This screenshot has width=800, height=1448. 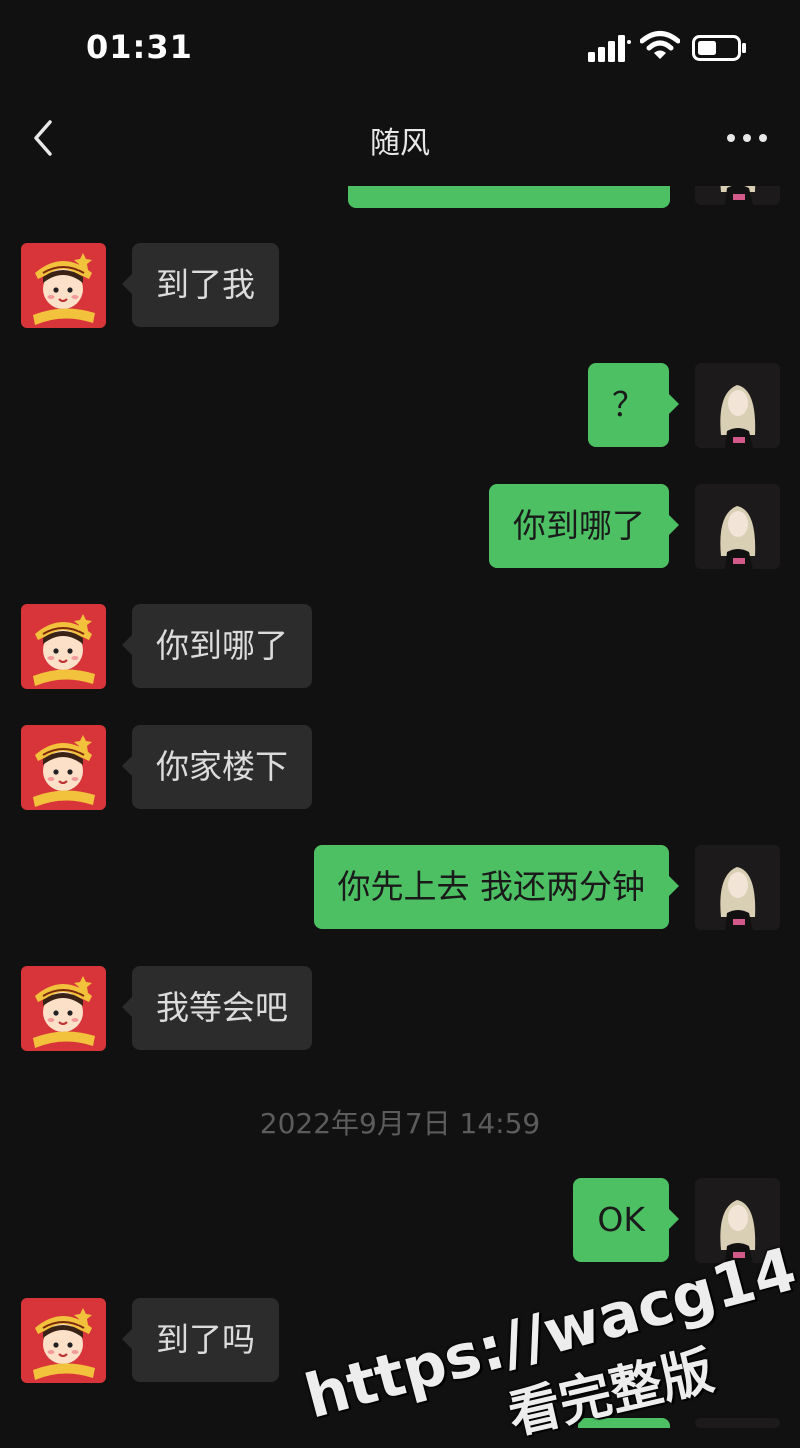 What do you see at coordinates (719, 48) in the screenshot?
I see `battery-icon` at bounding box center [719, 48].